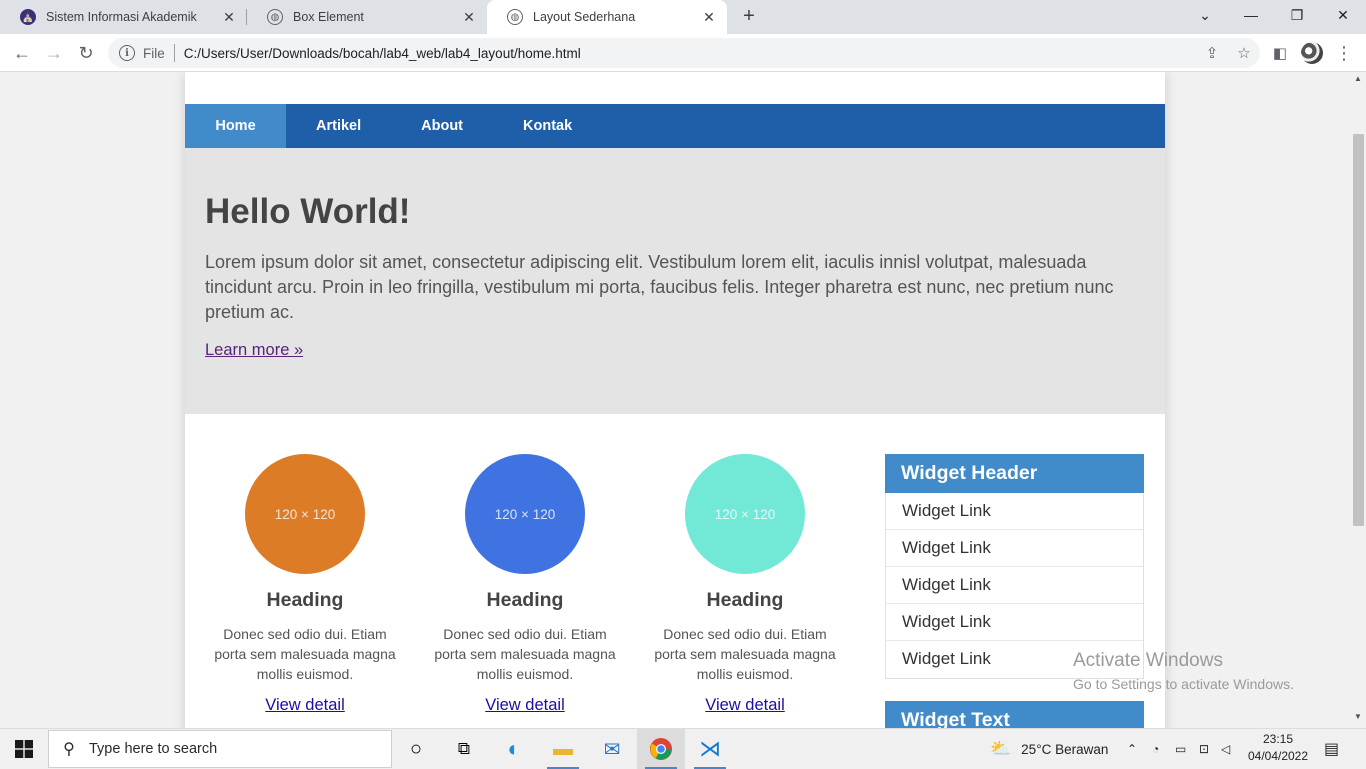  I want to click on divider, so click(174, 53).